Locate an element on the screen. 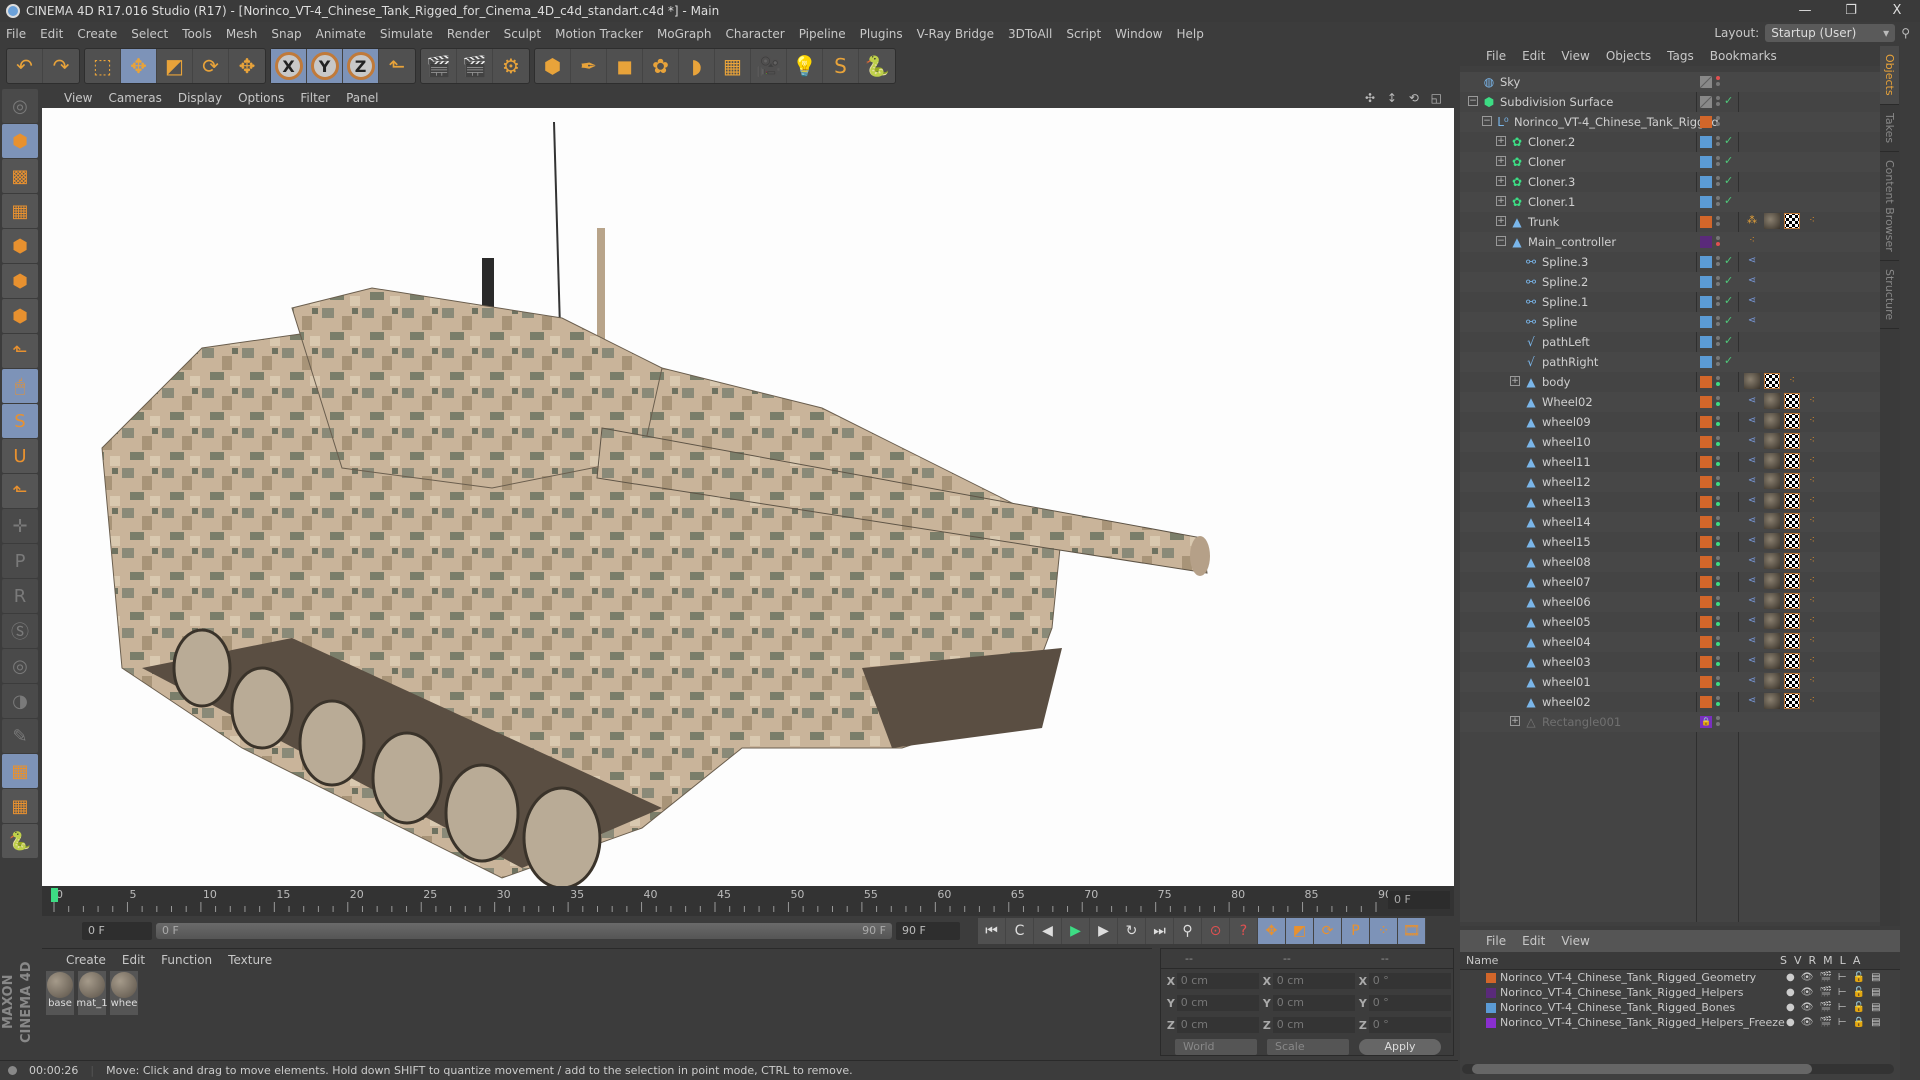 Image resolution: width=1920 pixels, height=1080 pixels. pin-button: ✎ is located at coordinates (20, 736).